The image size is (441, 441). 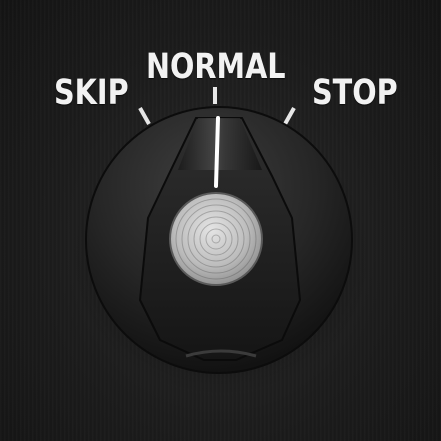 What do you see at coordinates (289, 116) in the screenshot?
I see `tick-mark-stop` at bounding box center [289, 116].